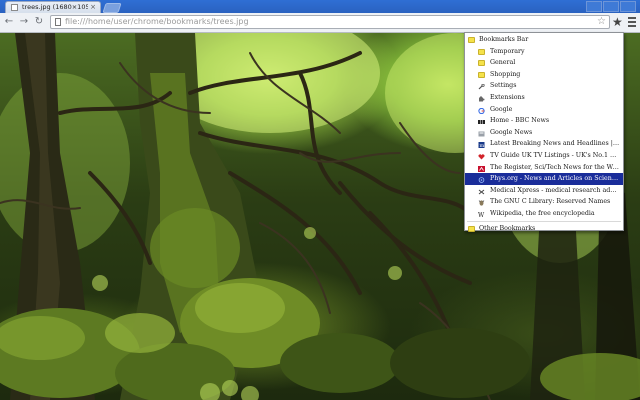  What do you see at coordinates (39, 22) in the screenshot?
I see `reload-button: ↻` at bounding box center [39, 22].